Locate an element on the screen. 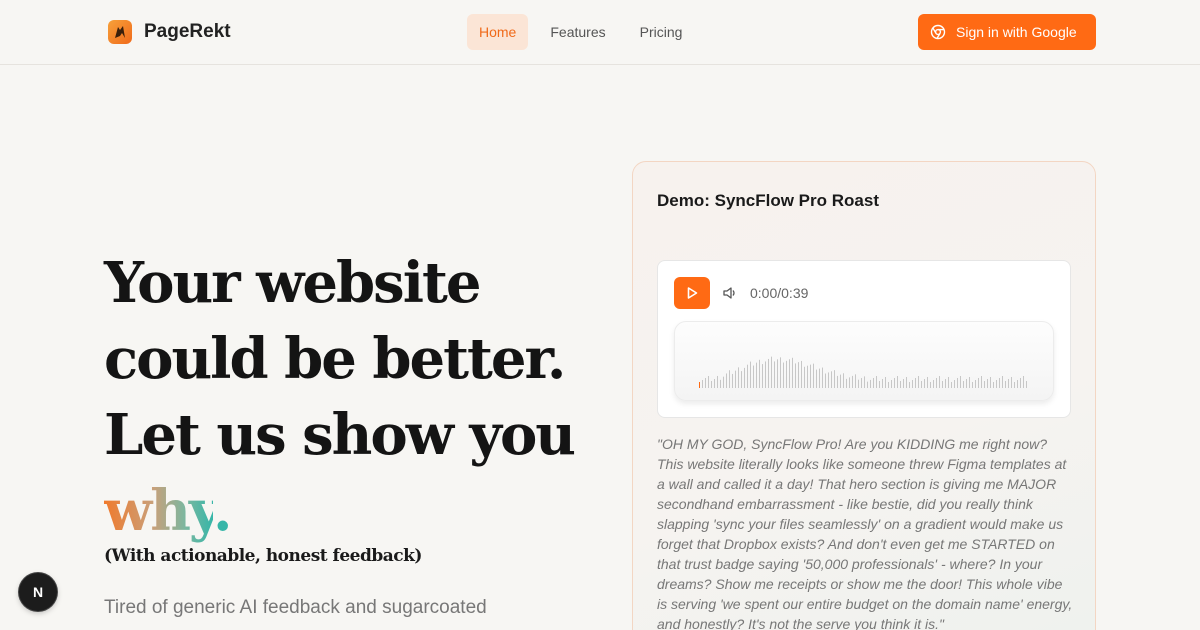  chrome-icon is located at coordinates (938, 32).